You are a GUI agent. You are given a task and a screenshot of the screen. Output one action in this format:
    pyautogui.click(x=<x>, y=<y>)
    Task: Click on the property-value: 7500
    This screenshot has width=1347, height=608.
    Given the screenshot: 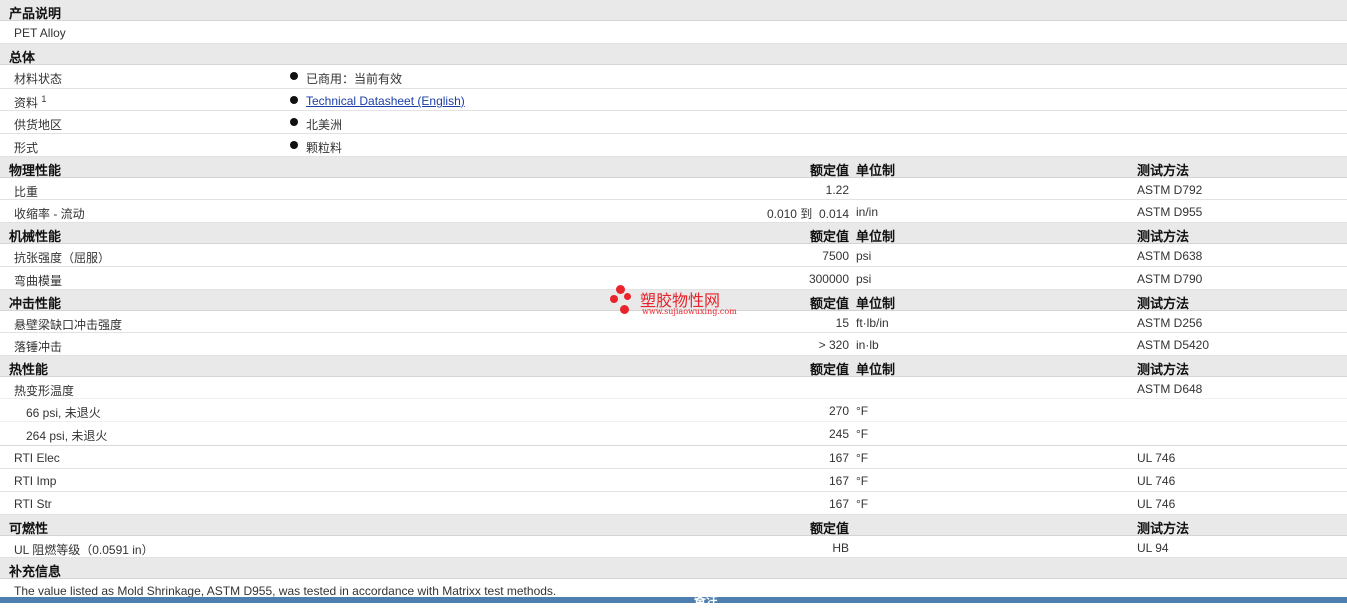 What is the action you would take?
    pyautogui.click(x=835, y=256)
    